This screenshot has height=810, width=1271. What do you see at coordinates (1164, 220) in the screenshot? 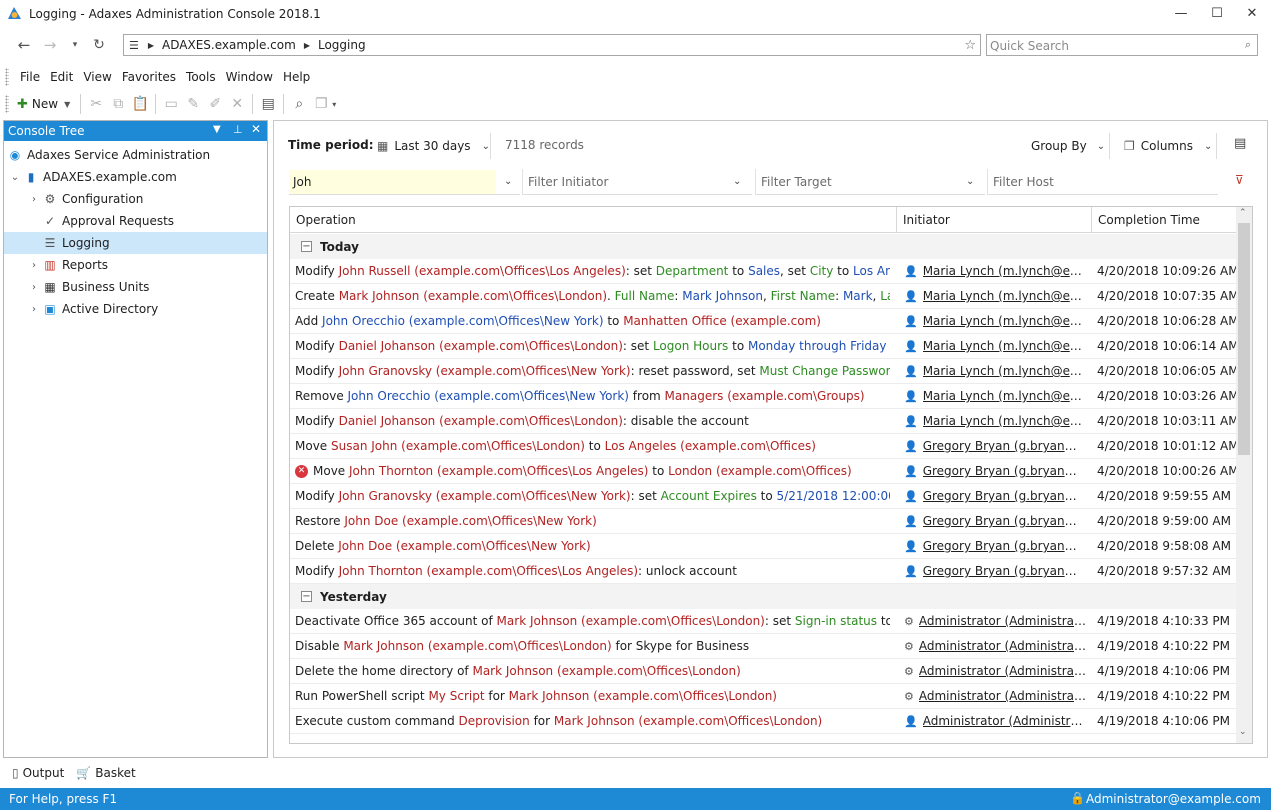
I see `column-completion-time: Completion Time` at bounding box center [1164, 220].